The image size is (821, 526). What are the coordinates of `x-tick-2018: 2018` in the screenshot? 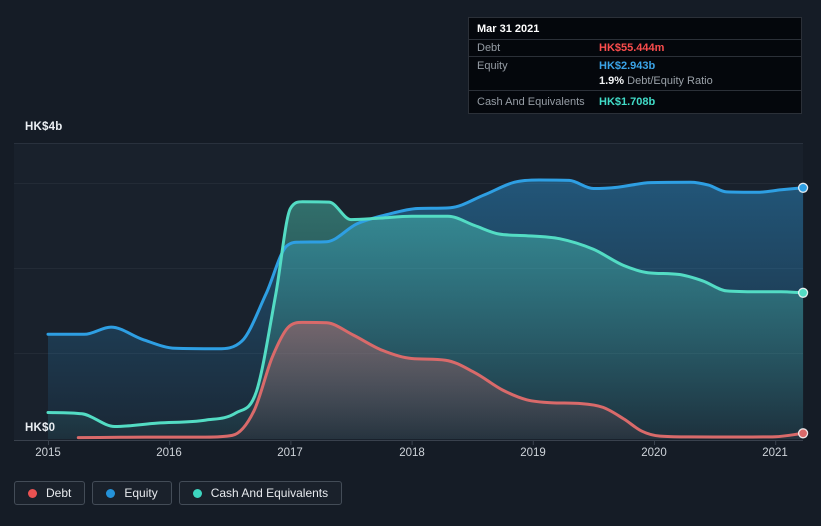 It's located at (412, 453).